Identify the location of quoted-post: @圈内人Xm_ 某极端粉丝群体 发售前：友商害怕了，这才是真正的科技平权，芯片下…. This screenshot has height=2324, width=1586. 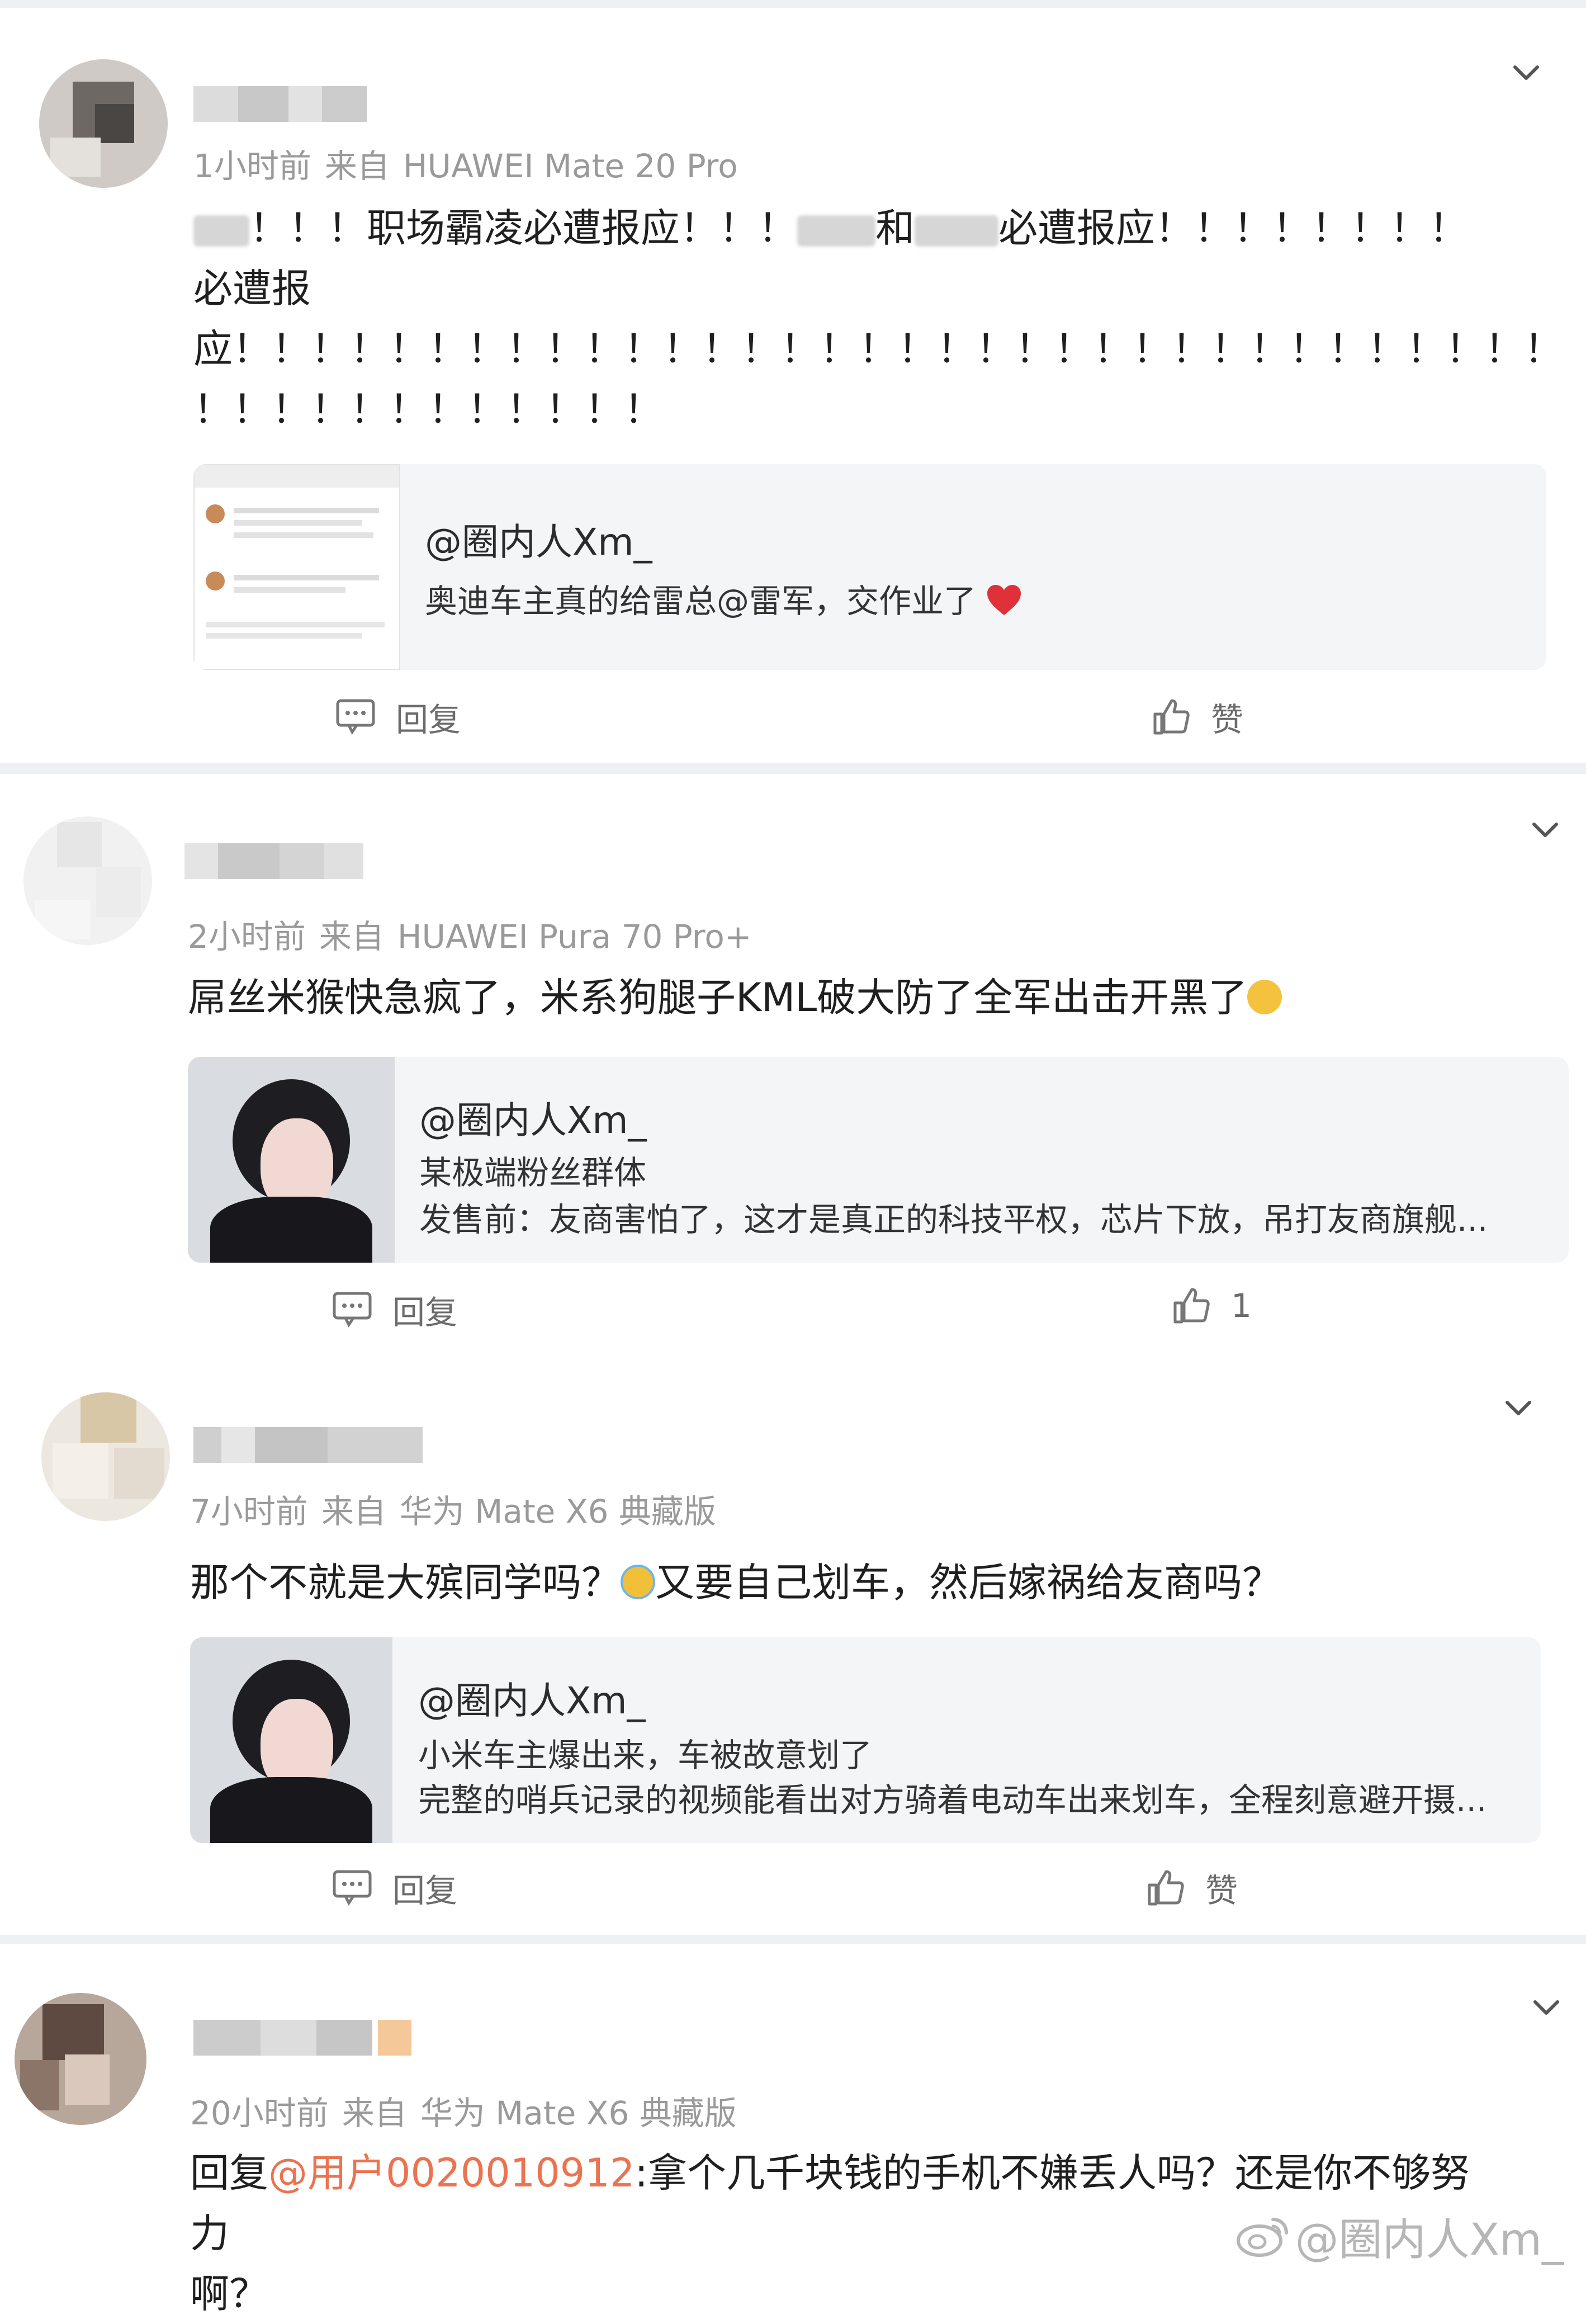
(878, 1160).